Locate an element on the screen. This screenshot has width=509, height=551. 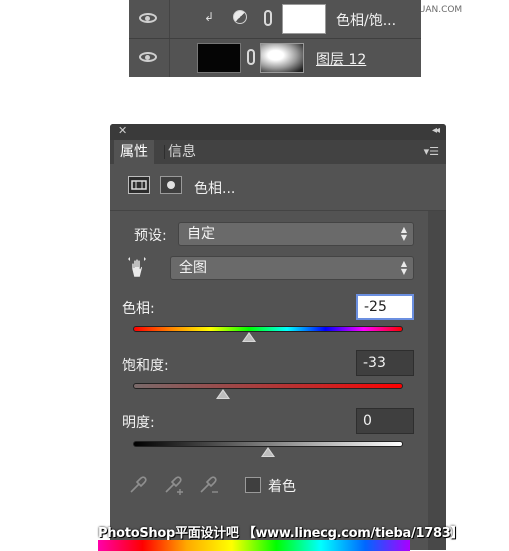
hue-spectrum-bar is located at coordinates (268, 329).